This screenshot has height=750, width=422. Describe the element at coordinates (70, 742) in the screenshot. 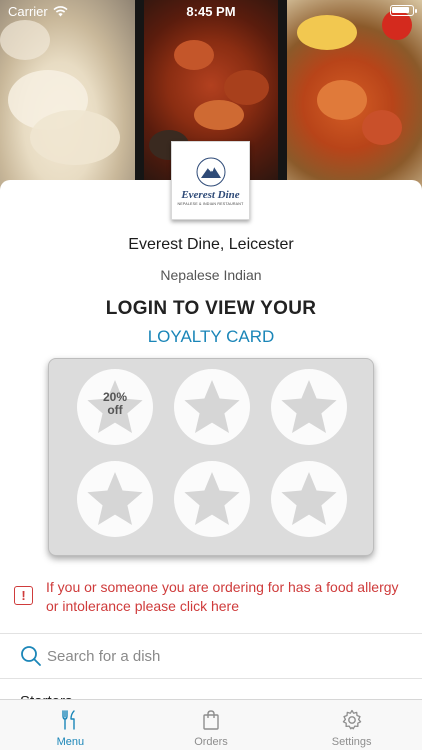

I see `tab-label: Menu` at that location.